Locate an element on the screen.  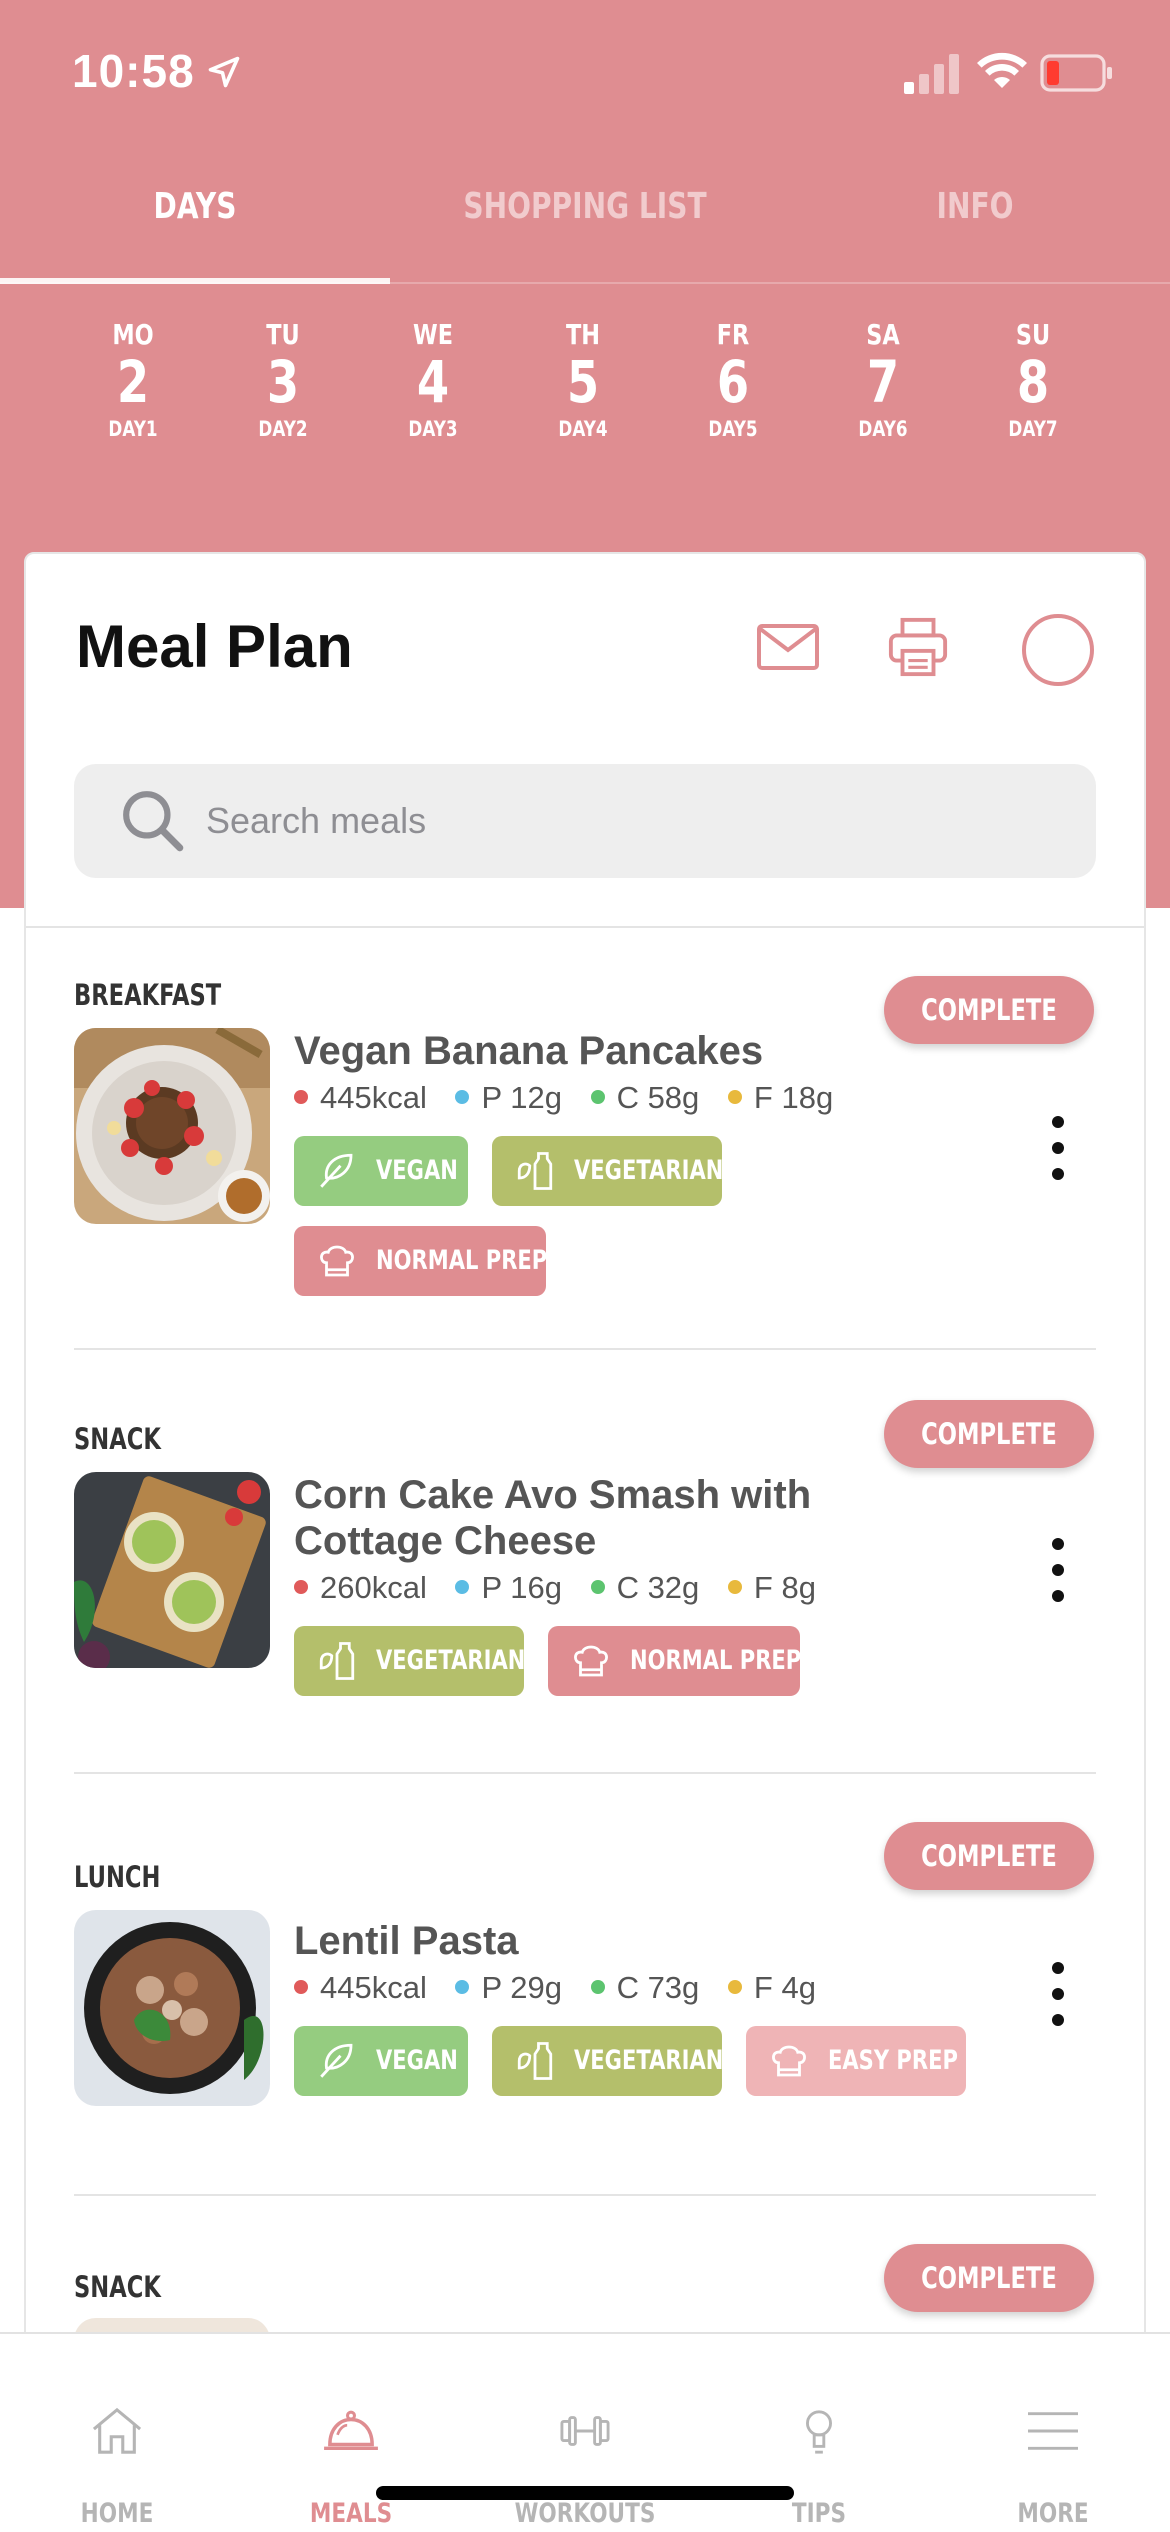
nav-meals: MEALS is located at coordinates (351, 2433).